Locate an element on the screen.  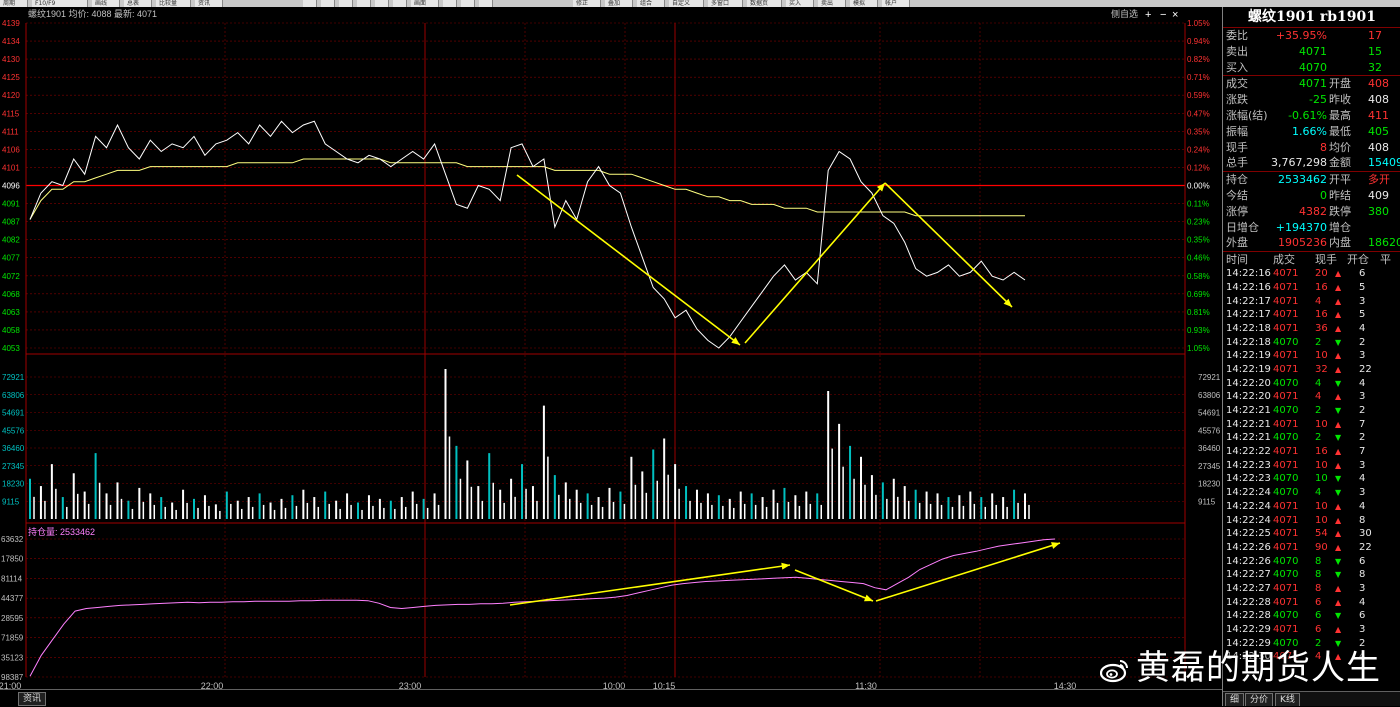
tick-row: 14:22:24 4071 10 4 ▲ is located at coordinates (1311, 507).